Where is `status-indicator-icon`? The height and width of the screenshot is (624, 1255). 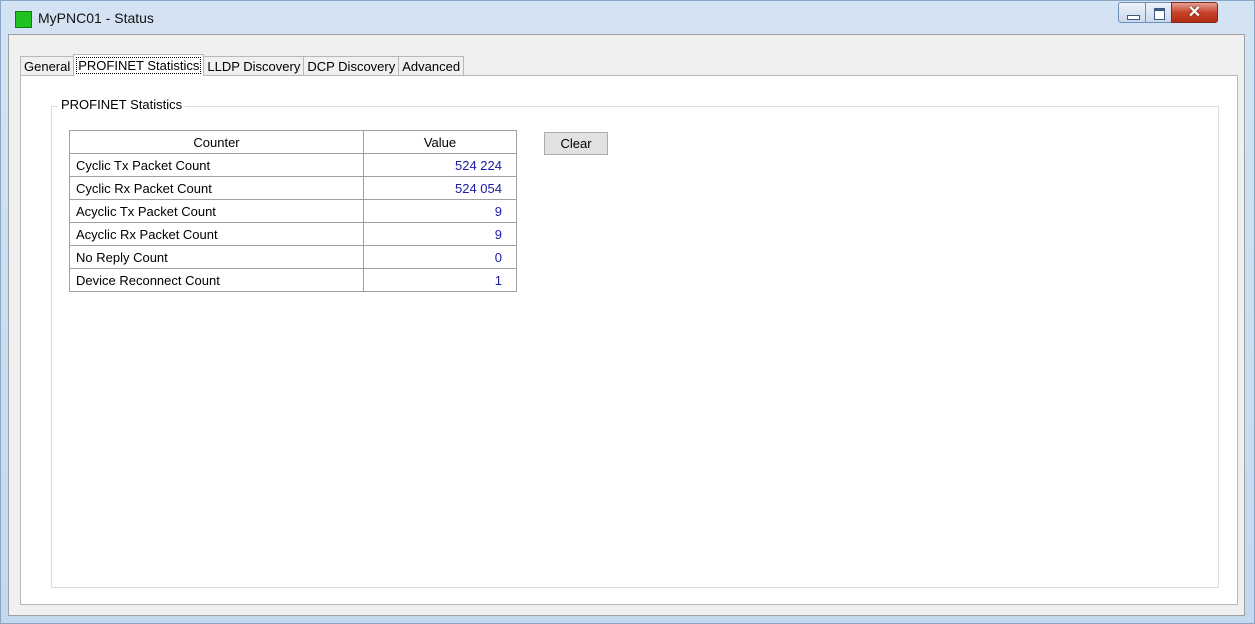 status-indicator-icon is located at coordinates (23, 19).